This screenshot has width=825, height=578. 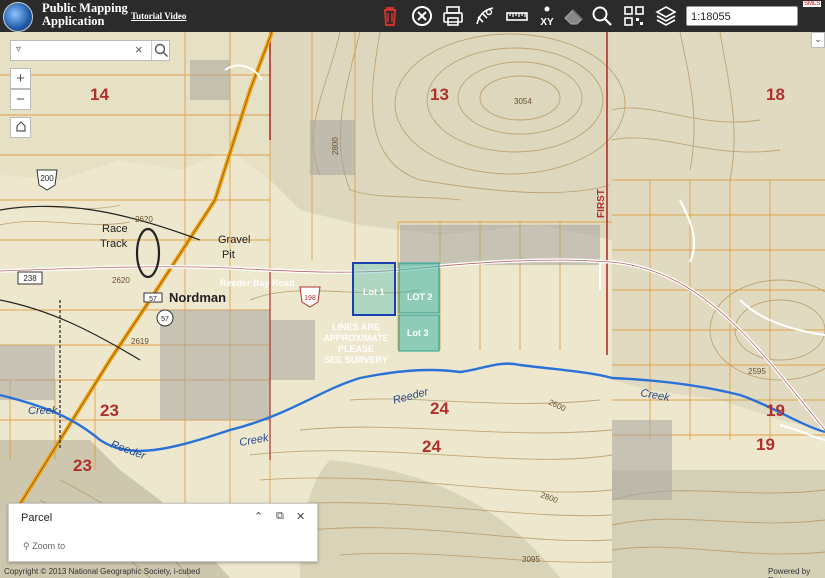 What do you see at coordinates (26, 546) in the screenshot?
I see `zoom-to-icon: ⚲` at bounding box center [26, 546].